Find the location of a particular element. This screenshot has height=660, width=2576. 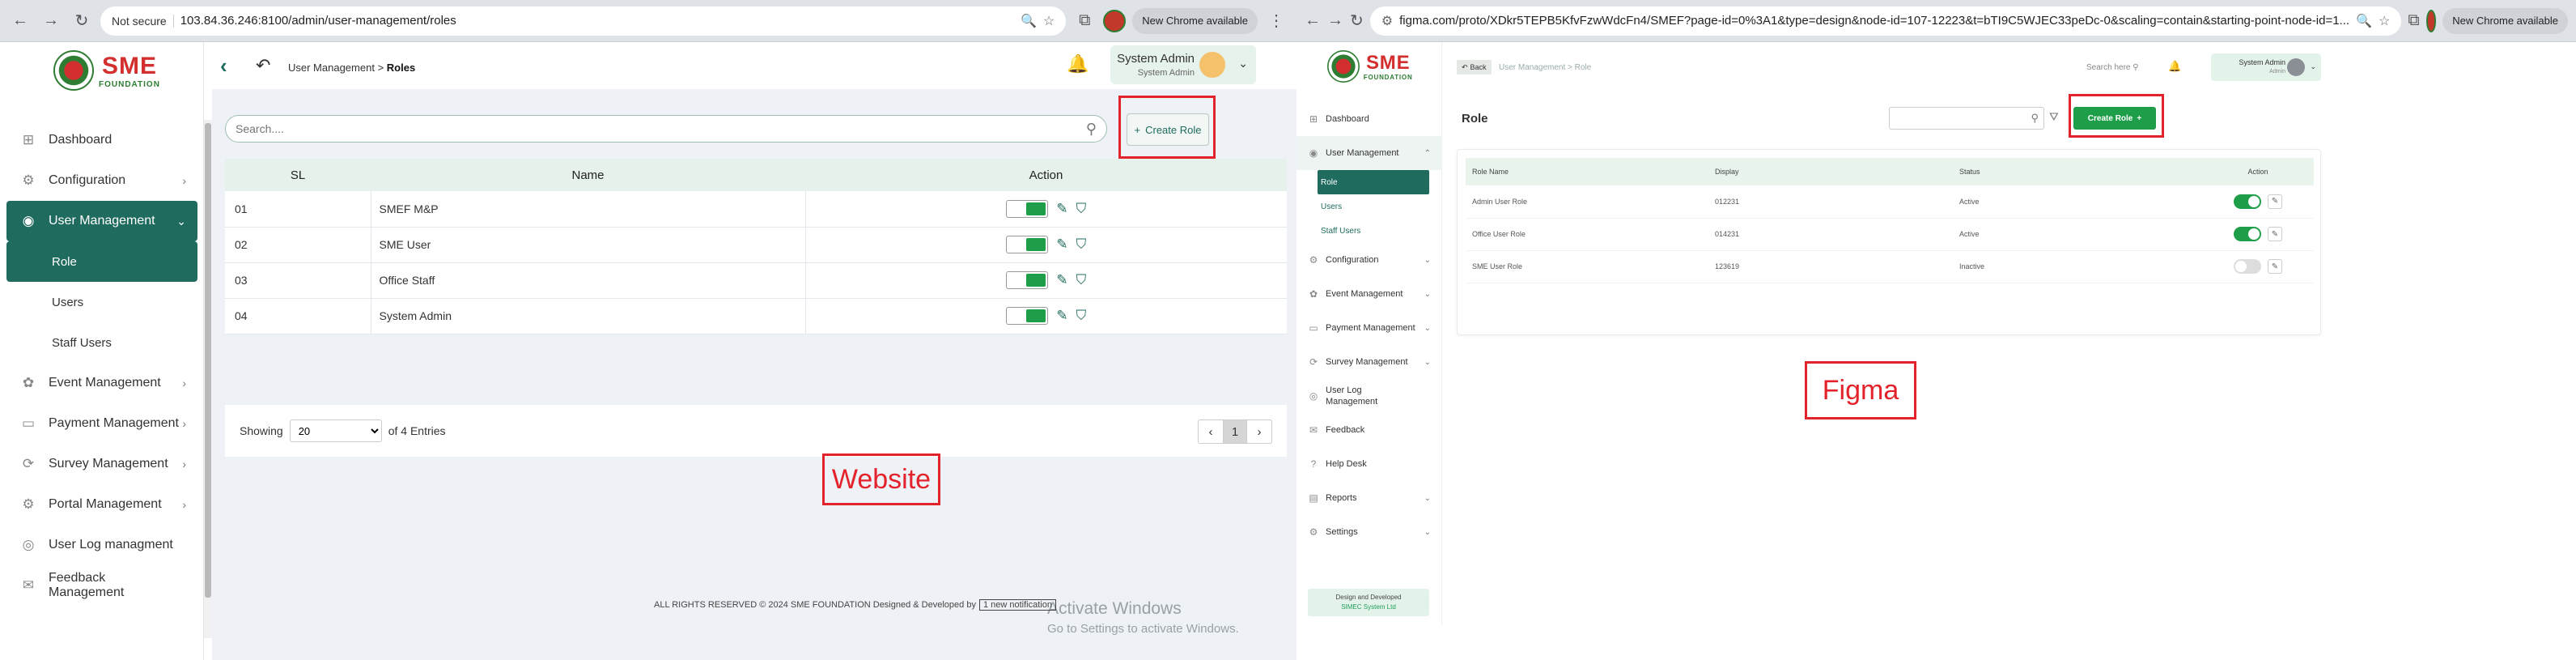

chrome-menu-icon: ⋮ is located at coordinates (1276, 21).